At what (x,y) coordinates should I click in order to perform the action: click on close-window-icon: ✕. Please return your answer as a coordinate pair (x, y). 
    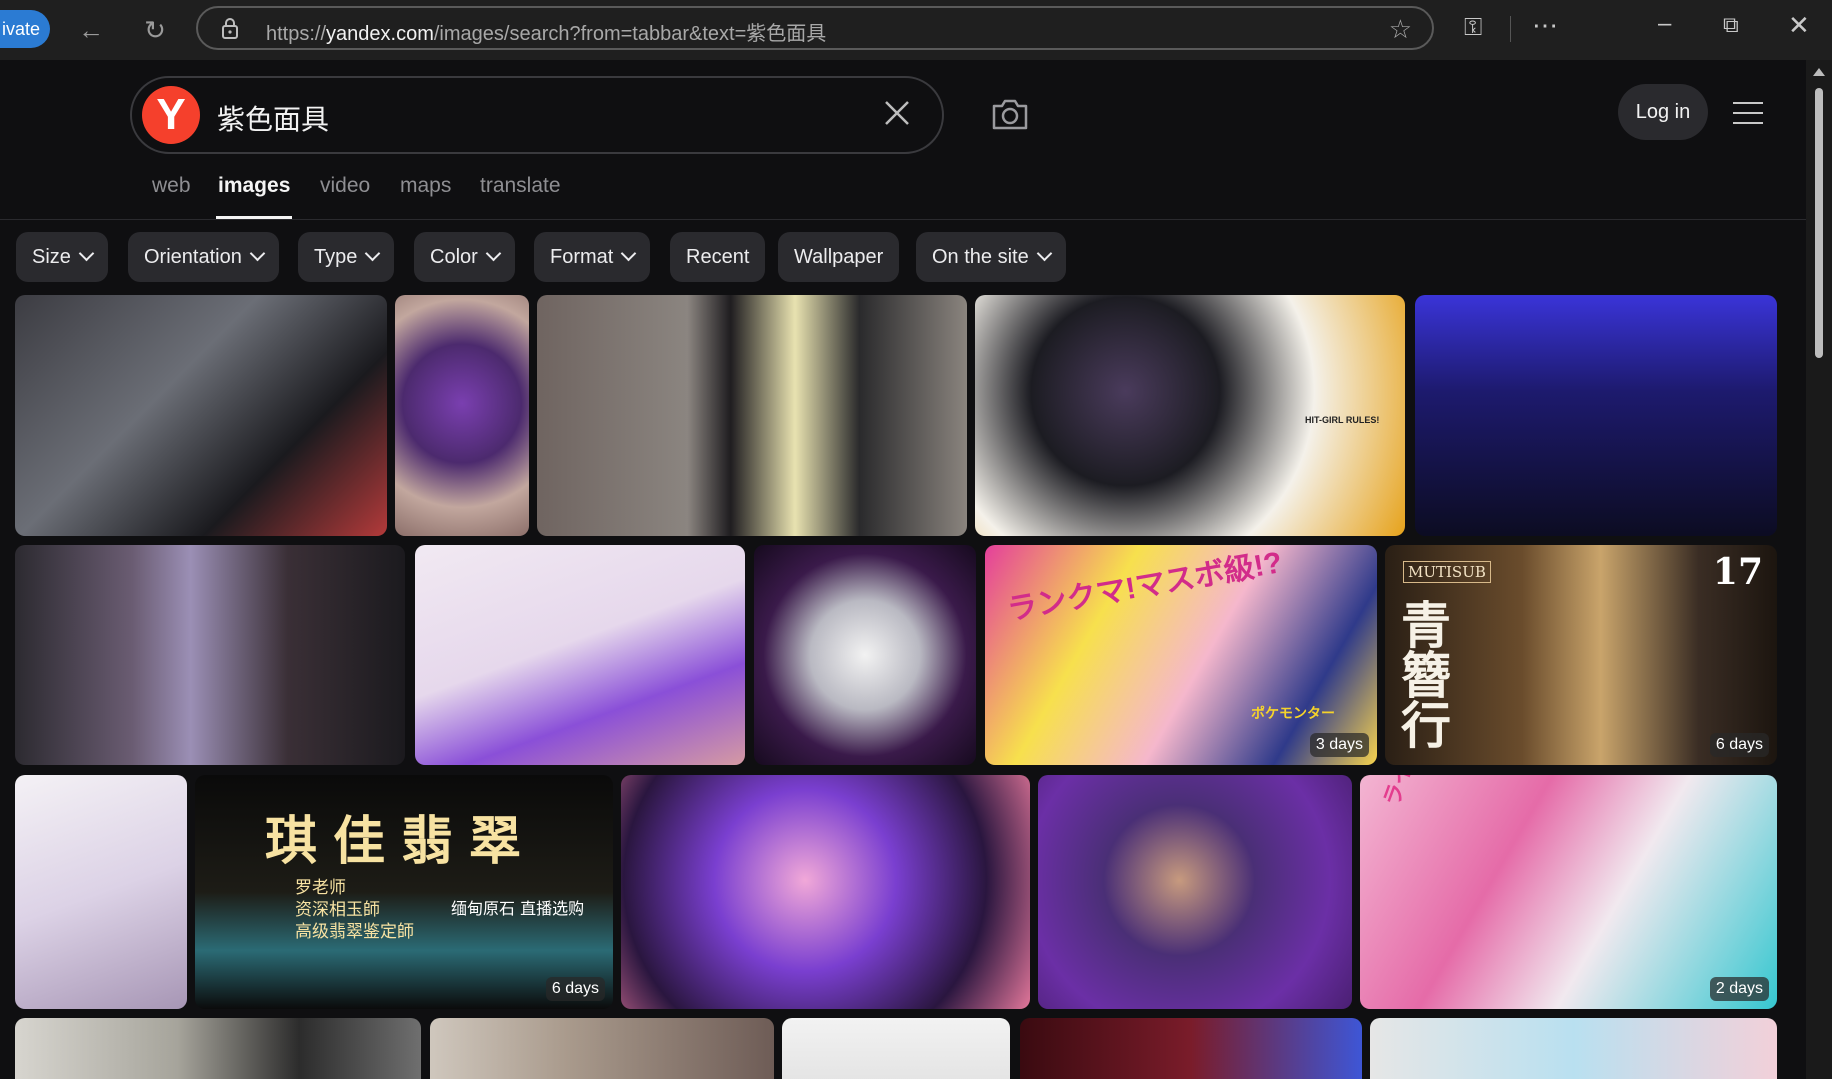
    Looking at the image, I should click on (1799, 25).